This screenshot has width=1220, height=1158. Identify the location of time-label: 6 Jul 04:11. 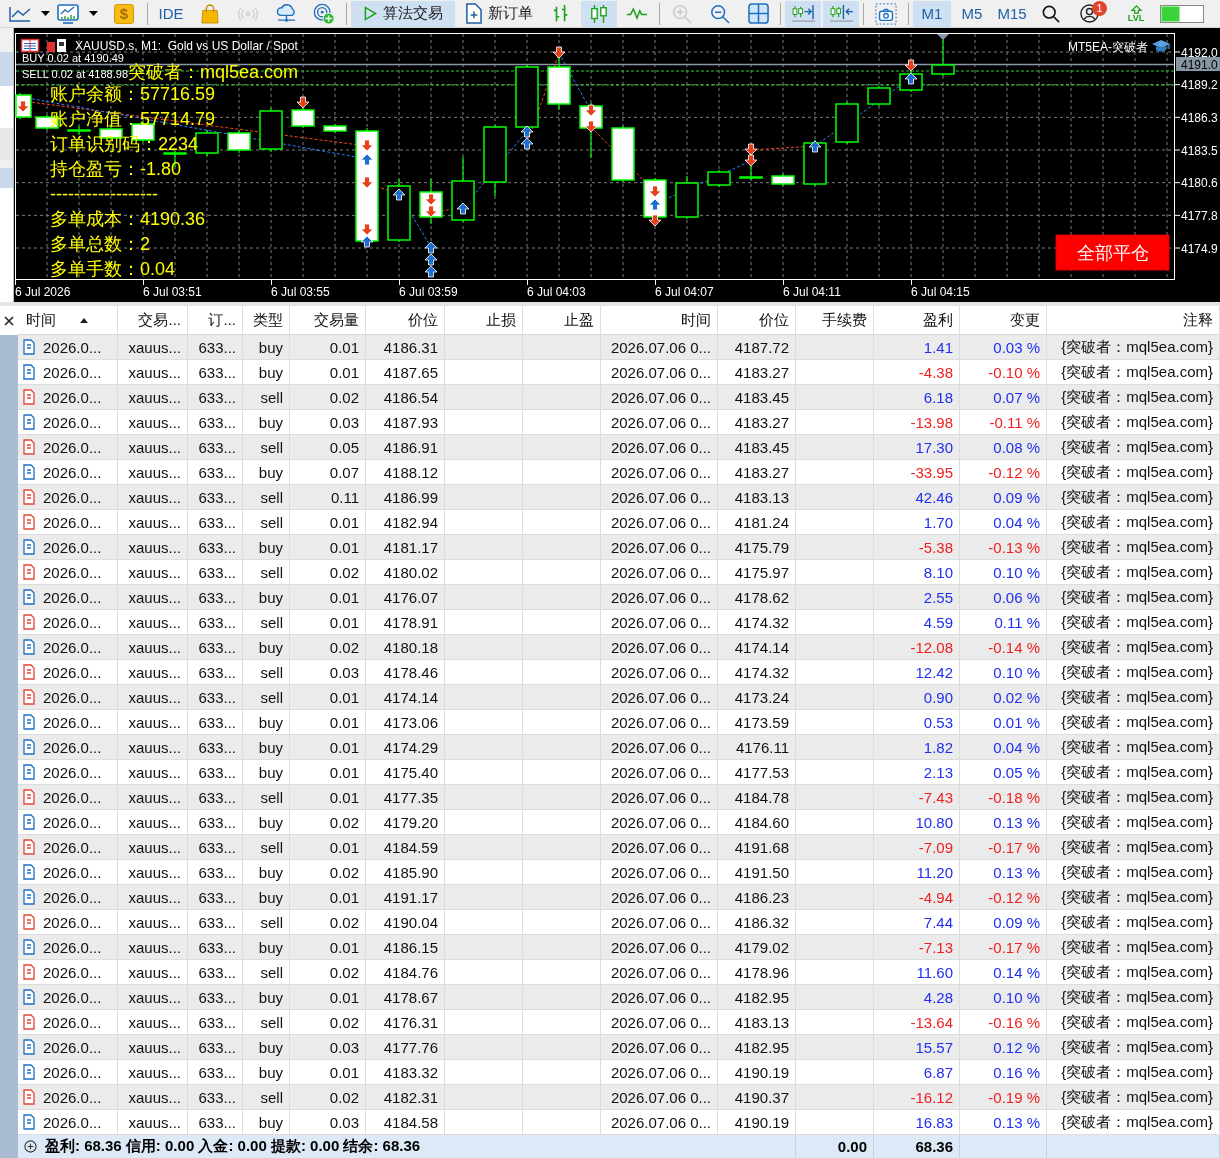
(812, 292).